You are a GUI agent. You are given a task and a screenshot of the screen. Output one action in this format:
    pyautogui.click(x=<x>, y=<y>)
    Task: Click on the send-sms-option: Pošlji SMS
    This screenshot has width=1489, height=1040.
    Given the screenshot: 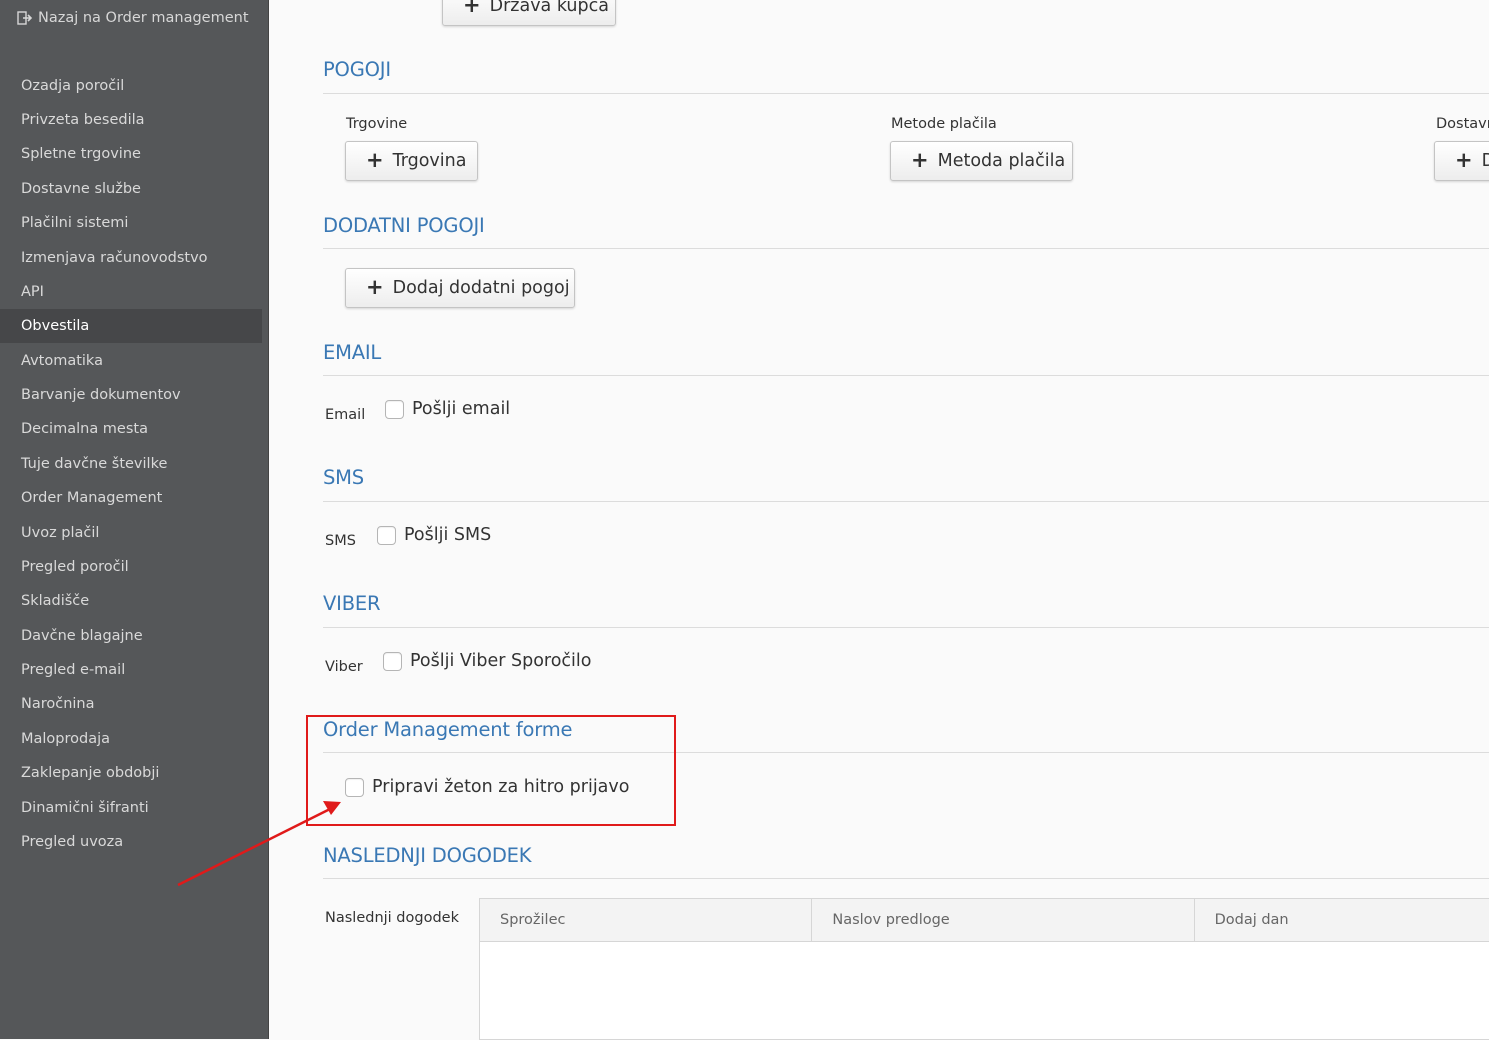 What is the action you would take?
    pyautogui.click(x=434, y=535)
    